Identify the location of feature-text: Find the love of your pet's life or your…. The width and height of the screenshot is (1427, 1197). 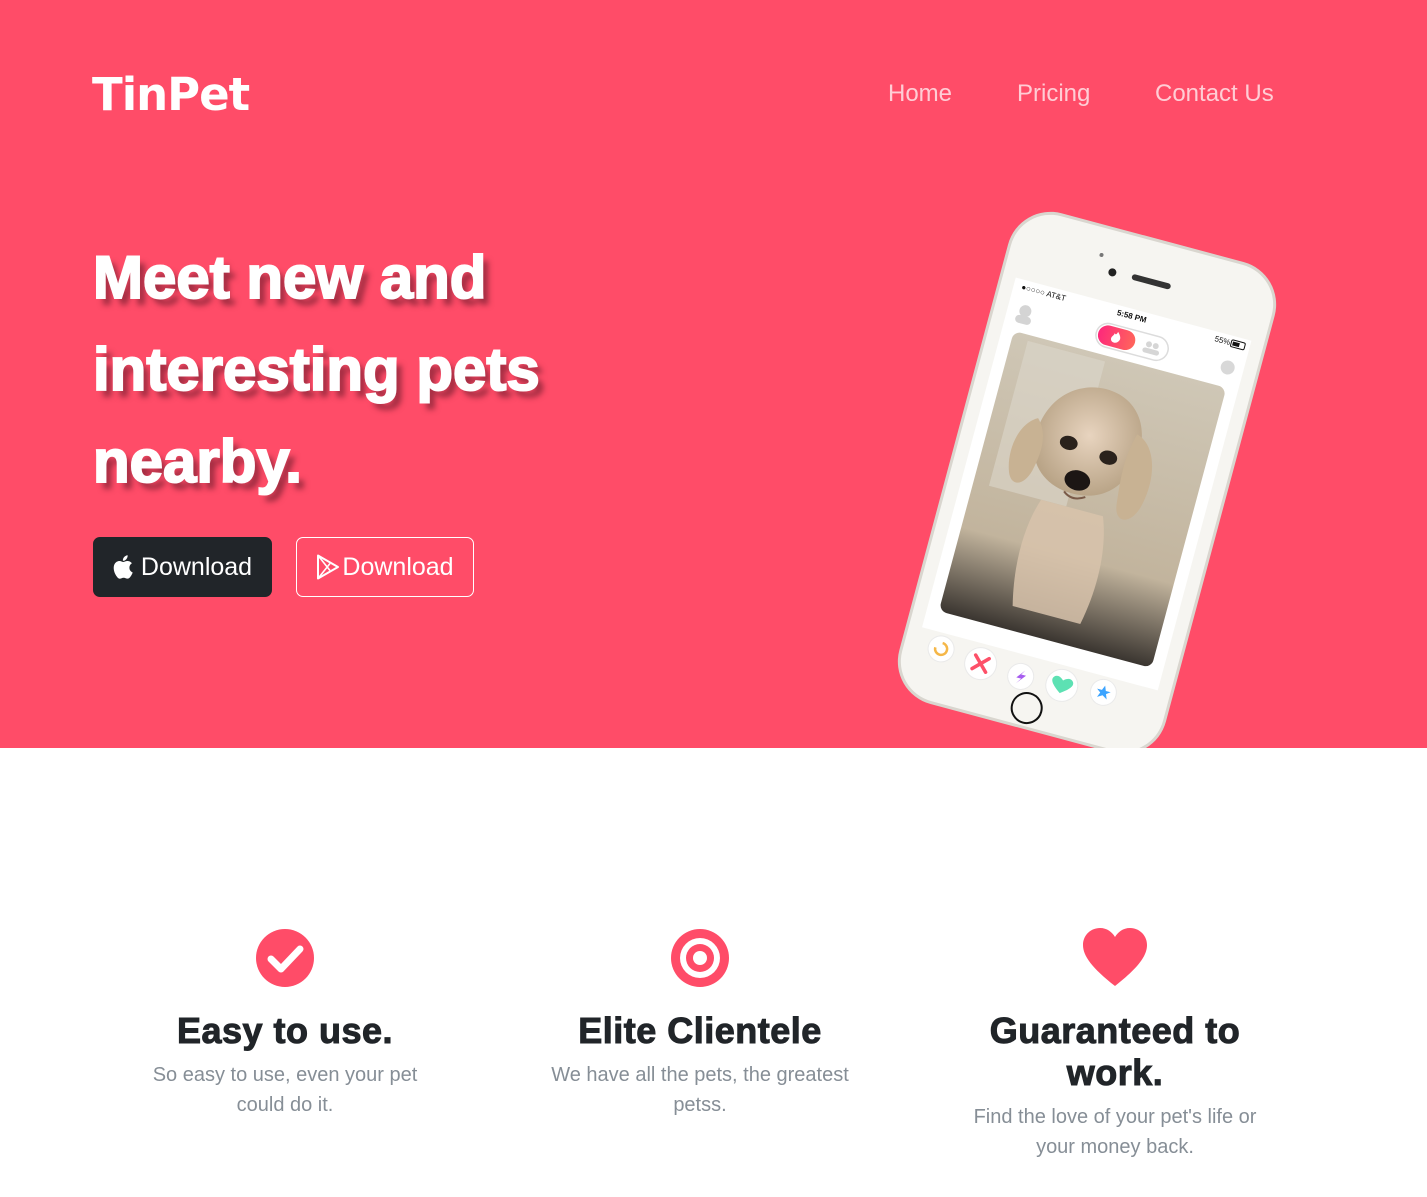
(1115, 1132).